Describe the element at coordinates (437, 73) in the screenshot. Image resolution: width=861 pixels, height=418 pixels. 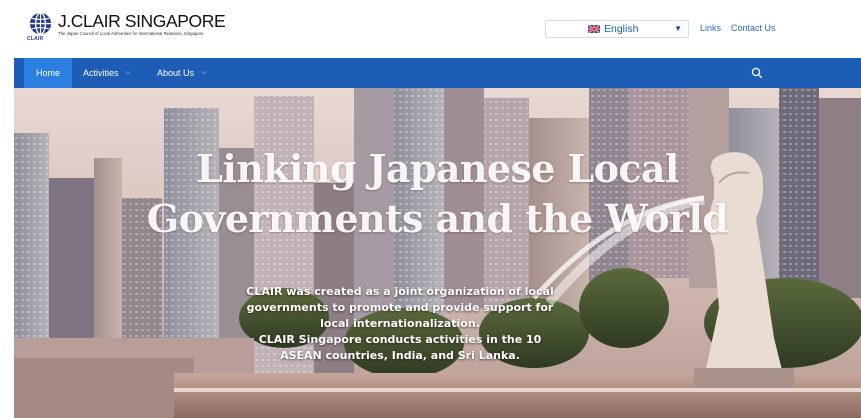
I see `main-nav: Home Activities ⌵ About Us ⌵` at that location.